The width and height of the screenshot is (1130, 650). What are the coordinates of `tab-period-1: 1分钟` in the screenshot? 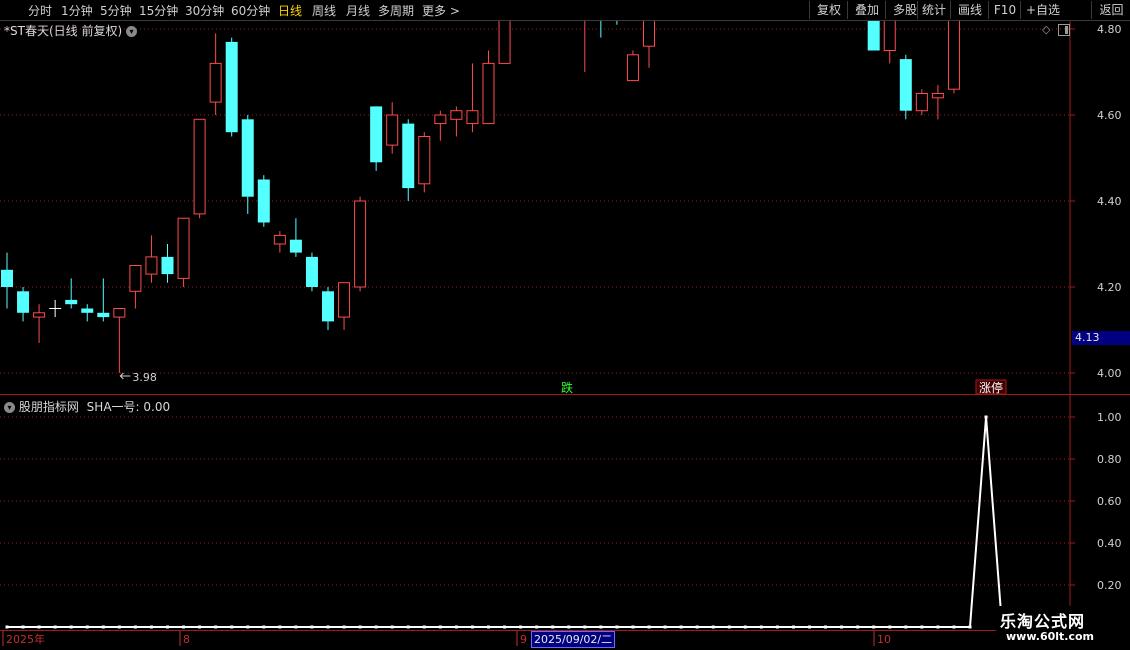 It's located at (77, 10).